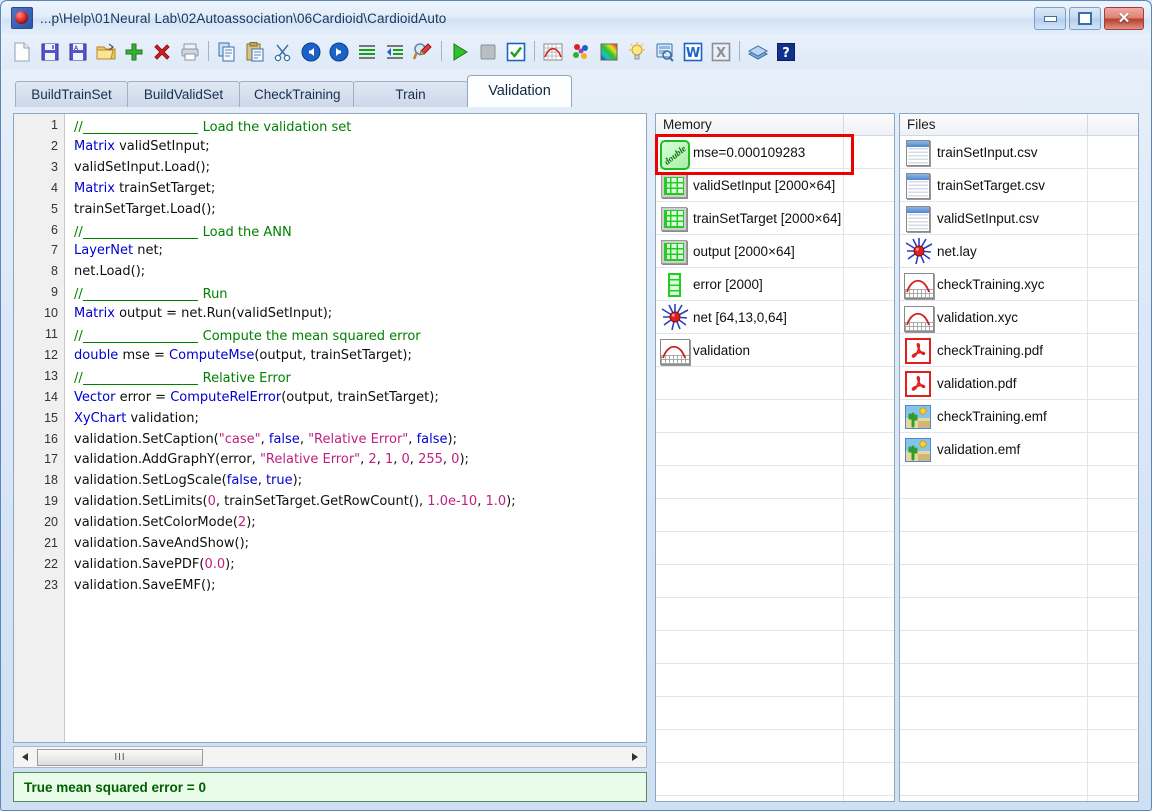 The height and width of the screenshot is (811, 1152). I want to click on code-line: // Run, so click(151, 293).